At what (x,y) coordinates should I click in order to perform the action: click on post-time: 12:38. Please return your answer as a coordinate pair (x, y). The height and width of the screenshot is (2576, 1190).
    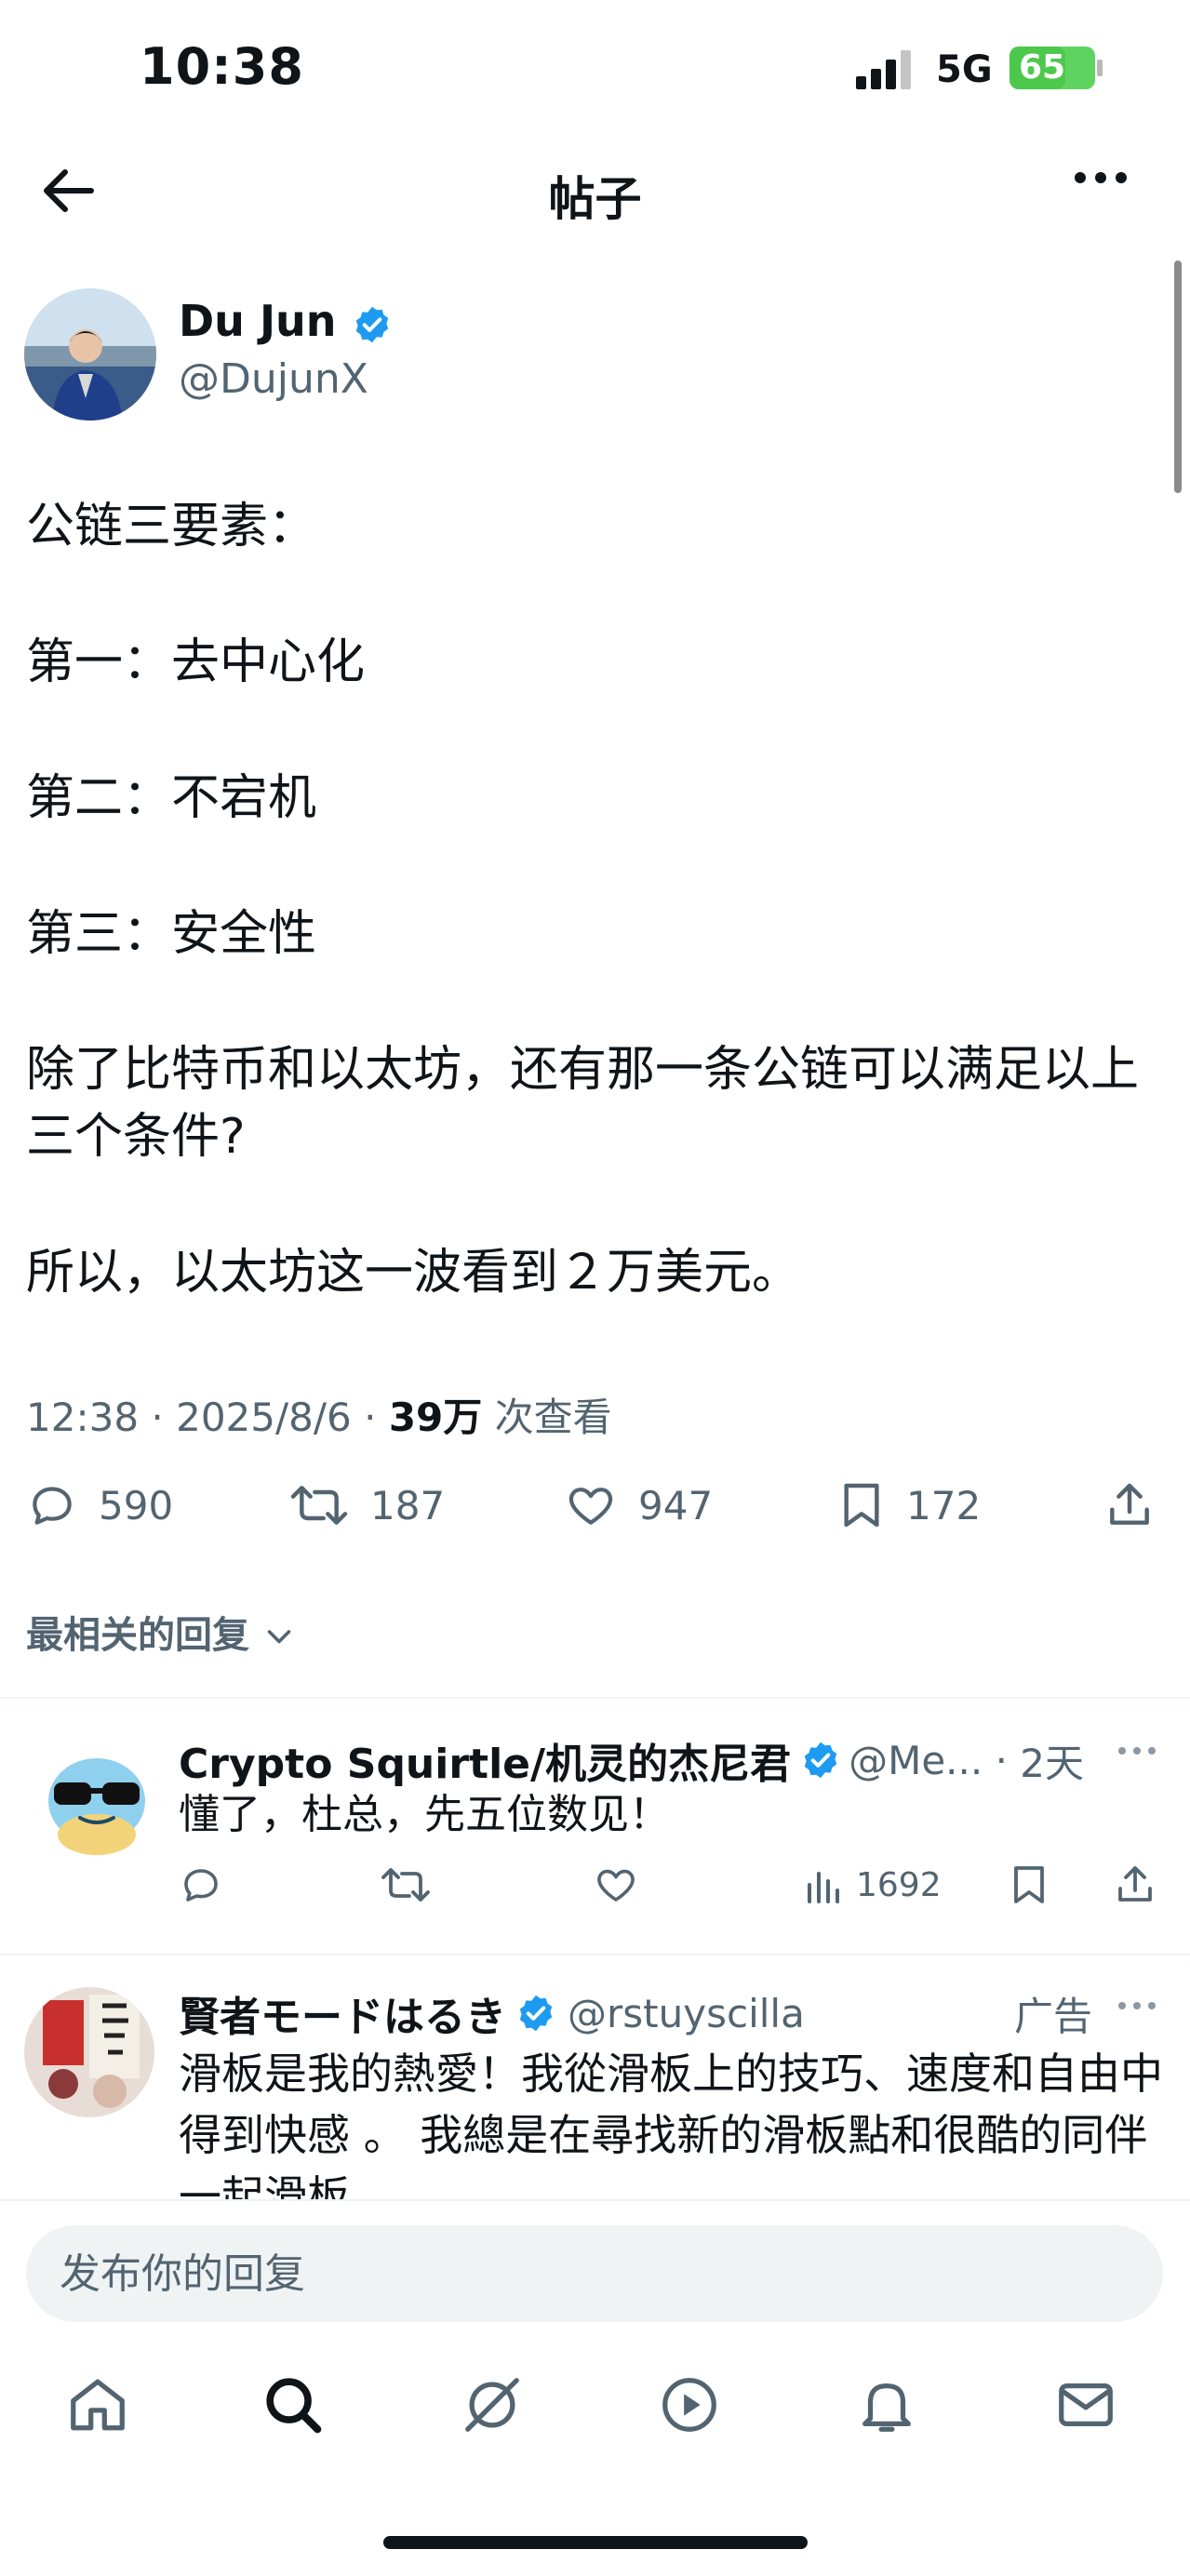
    Looking at the image, I should click on (83, 1417).